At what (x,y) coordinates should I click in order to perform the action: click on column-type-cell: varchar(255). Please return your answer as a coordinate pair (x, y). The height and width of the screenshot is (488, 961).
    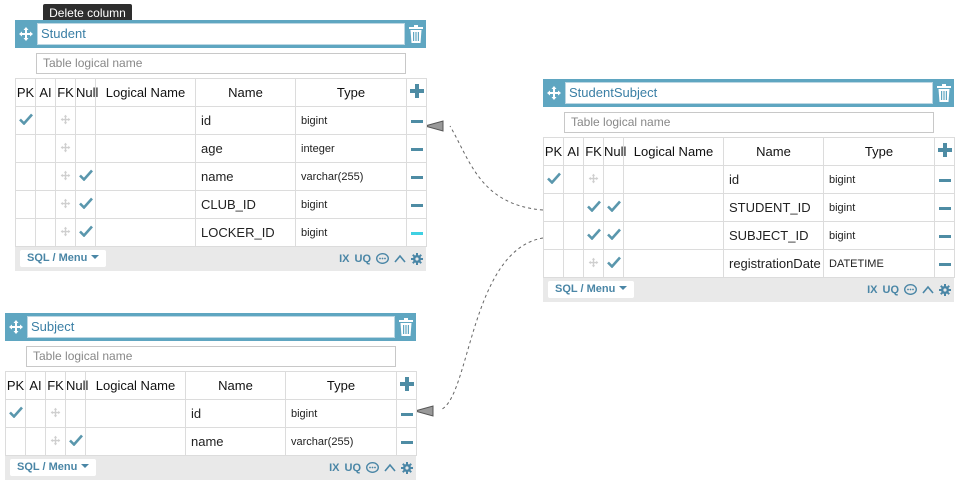
    Looking at the image, I should click on (341, 441).